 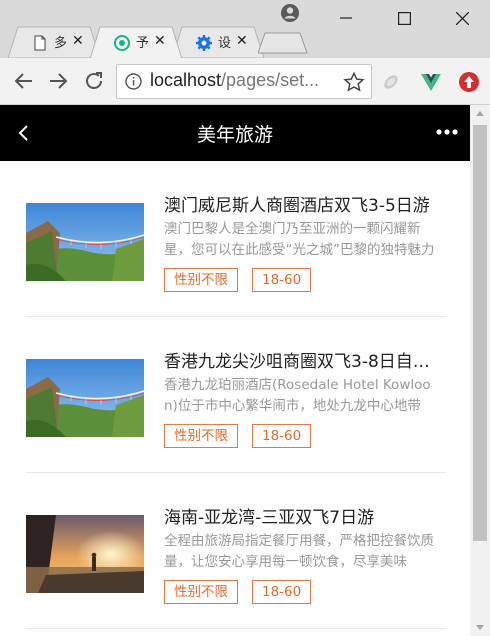 I want to click on product-description: 全程由旅游局指定餐厅用餐，严格把控餐饮质量，让您安心享用每一顿饮食，尽享美味, so click(x=299, y=551).